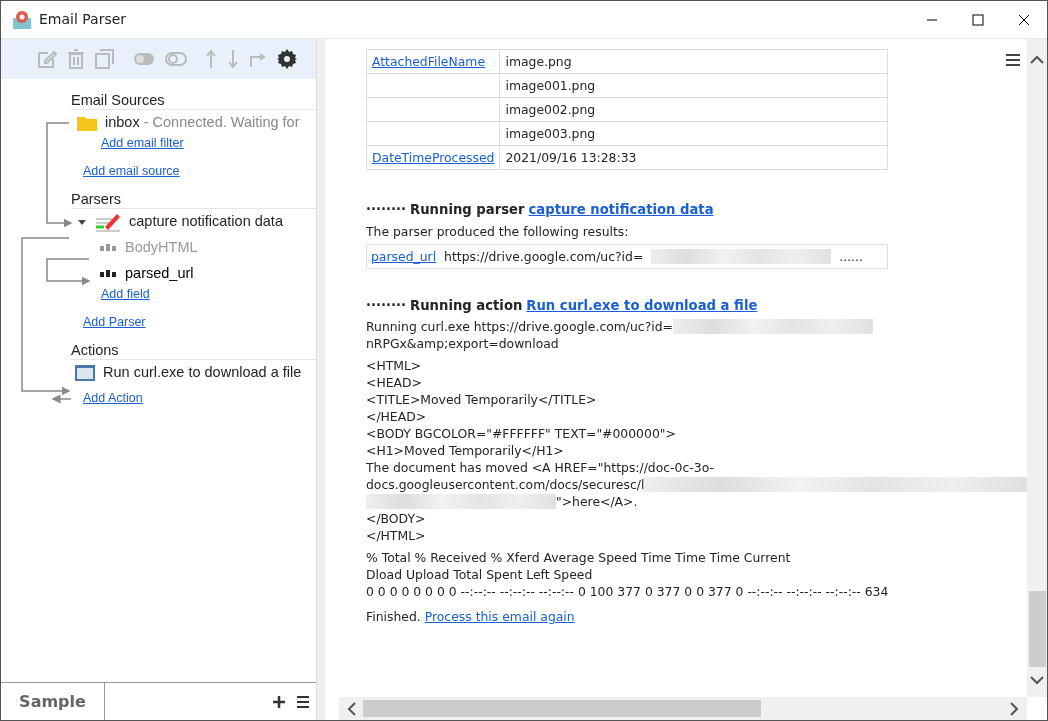  I want to click on log-text: <BODY BGCOLOR="#FFFFFF" TEXT="#000000">, so click(521, 433).